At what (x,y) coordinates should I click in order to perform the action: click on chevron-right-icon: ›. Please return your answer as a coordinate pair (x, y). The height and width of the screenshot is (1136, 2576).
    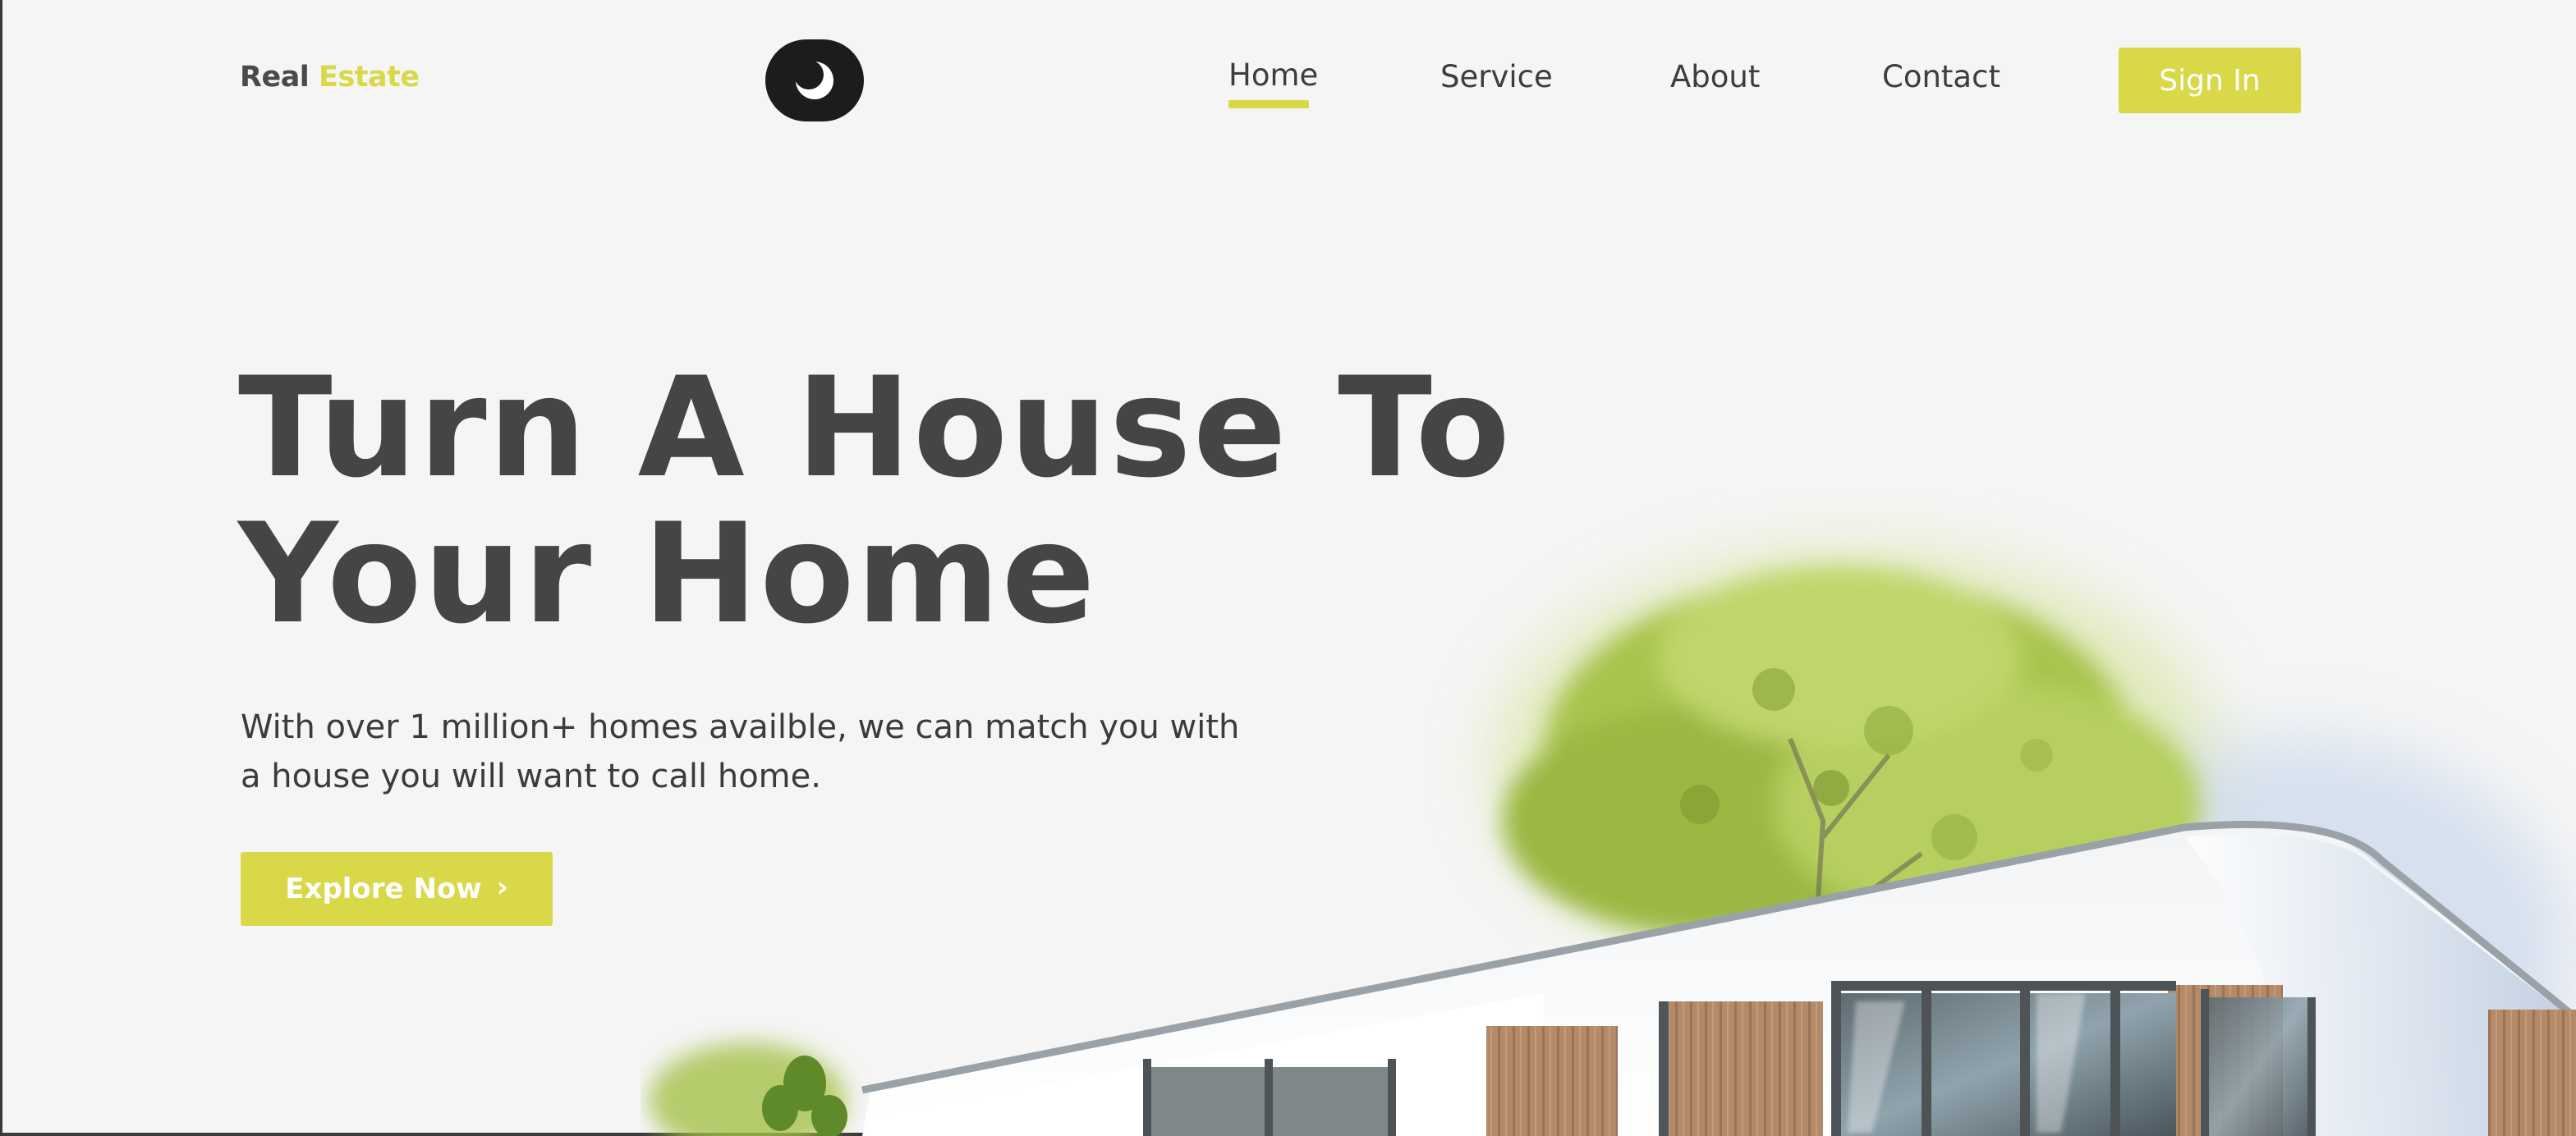
    Looking at the image, I should click on (502, 887).